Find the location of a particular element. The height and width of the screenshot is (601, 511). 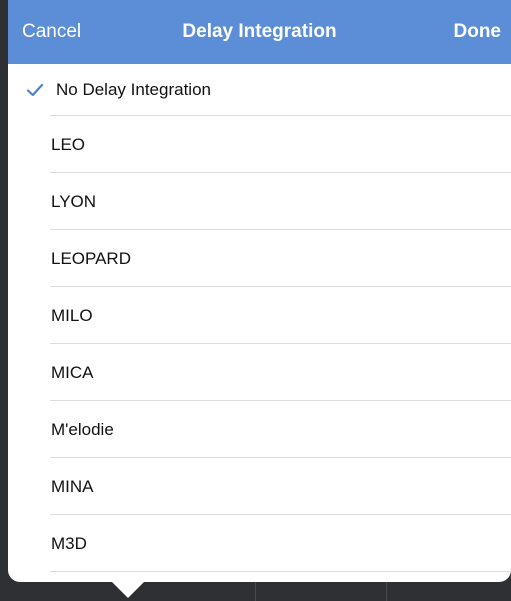

list-item-mina: MINA is located at coordinates (259, 486).